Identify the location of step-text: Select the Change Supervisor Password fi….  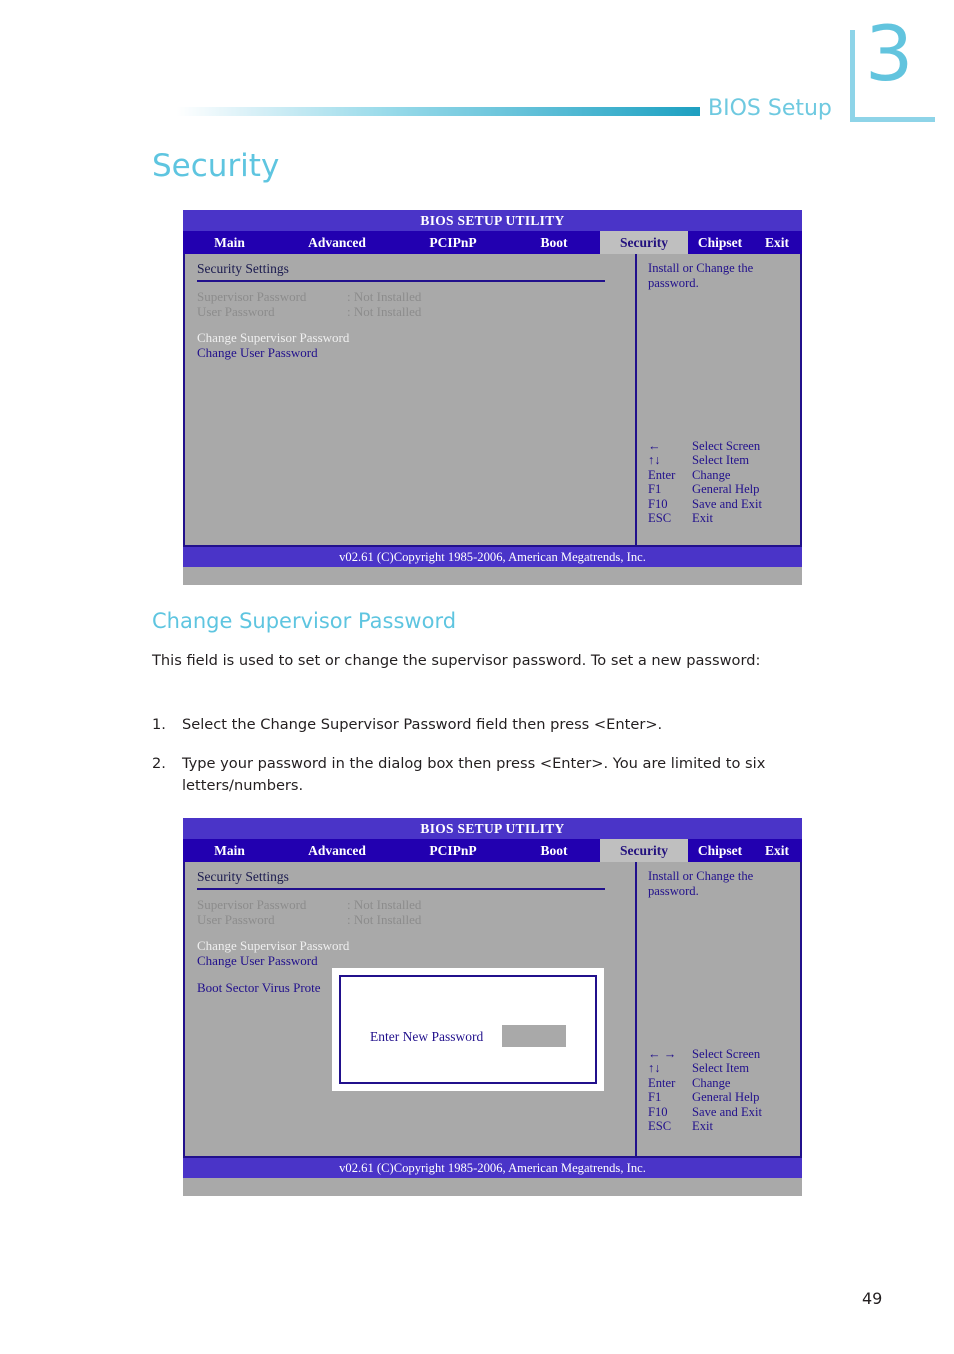
(422, 724).